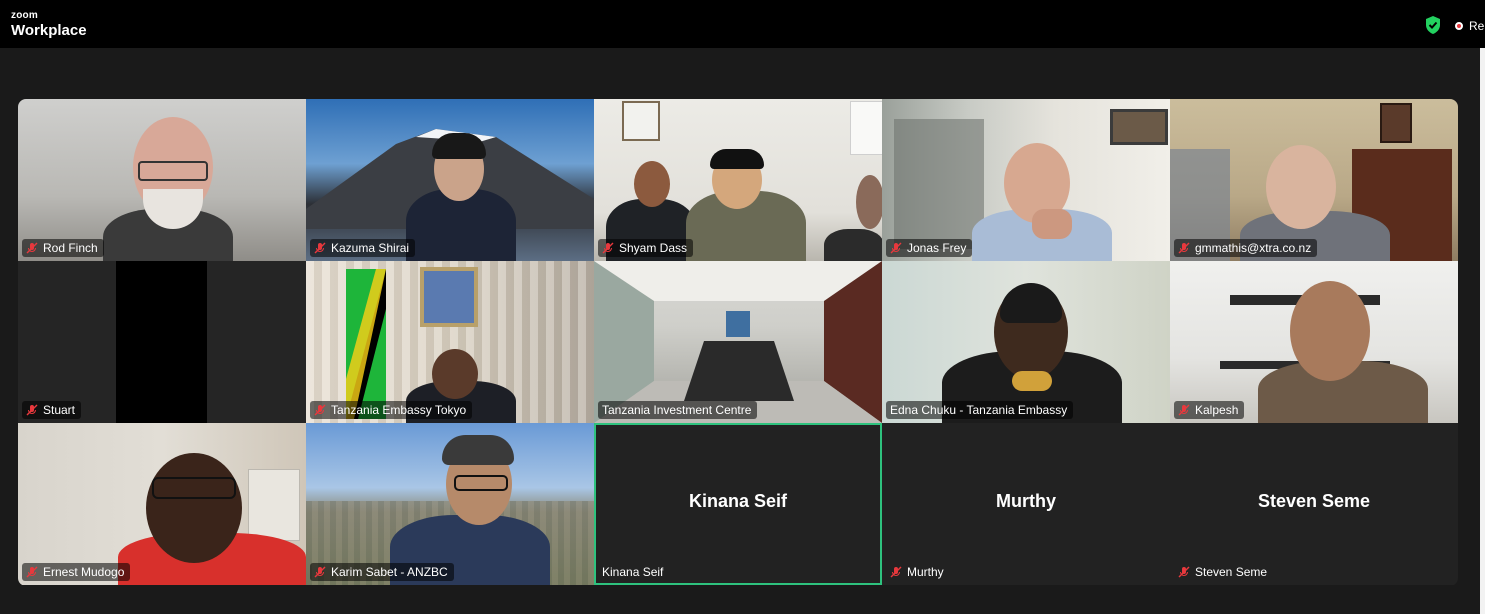 The height and width of the screenshot is (614, 1485). I want to click on participant-nameplate: Ernest Mudogo, so click(76, 572).